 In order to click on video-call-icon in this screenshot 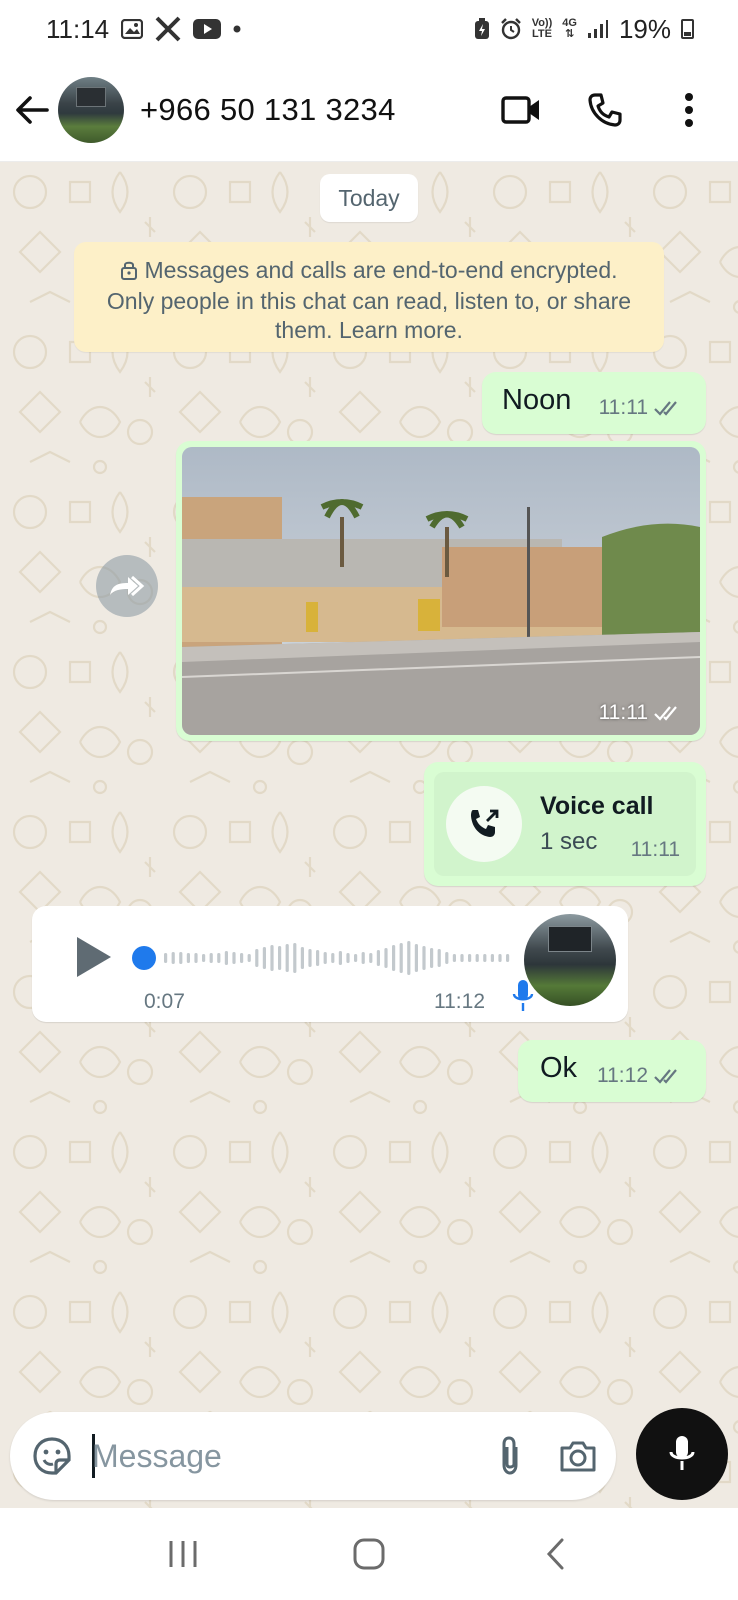, I will do `click(520, 109)`.